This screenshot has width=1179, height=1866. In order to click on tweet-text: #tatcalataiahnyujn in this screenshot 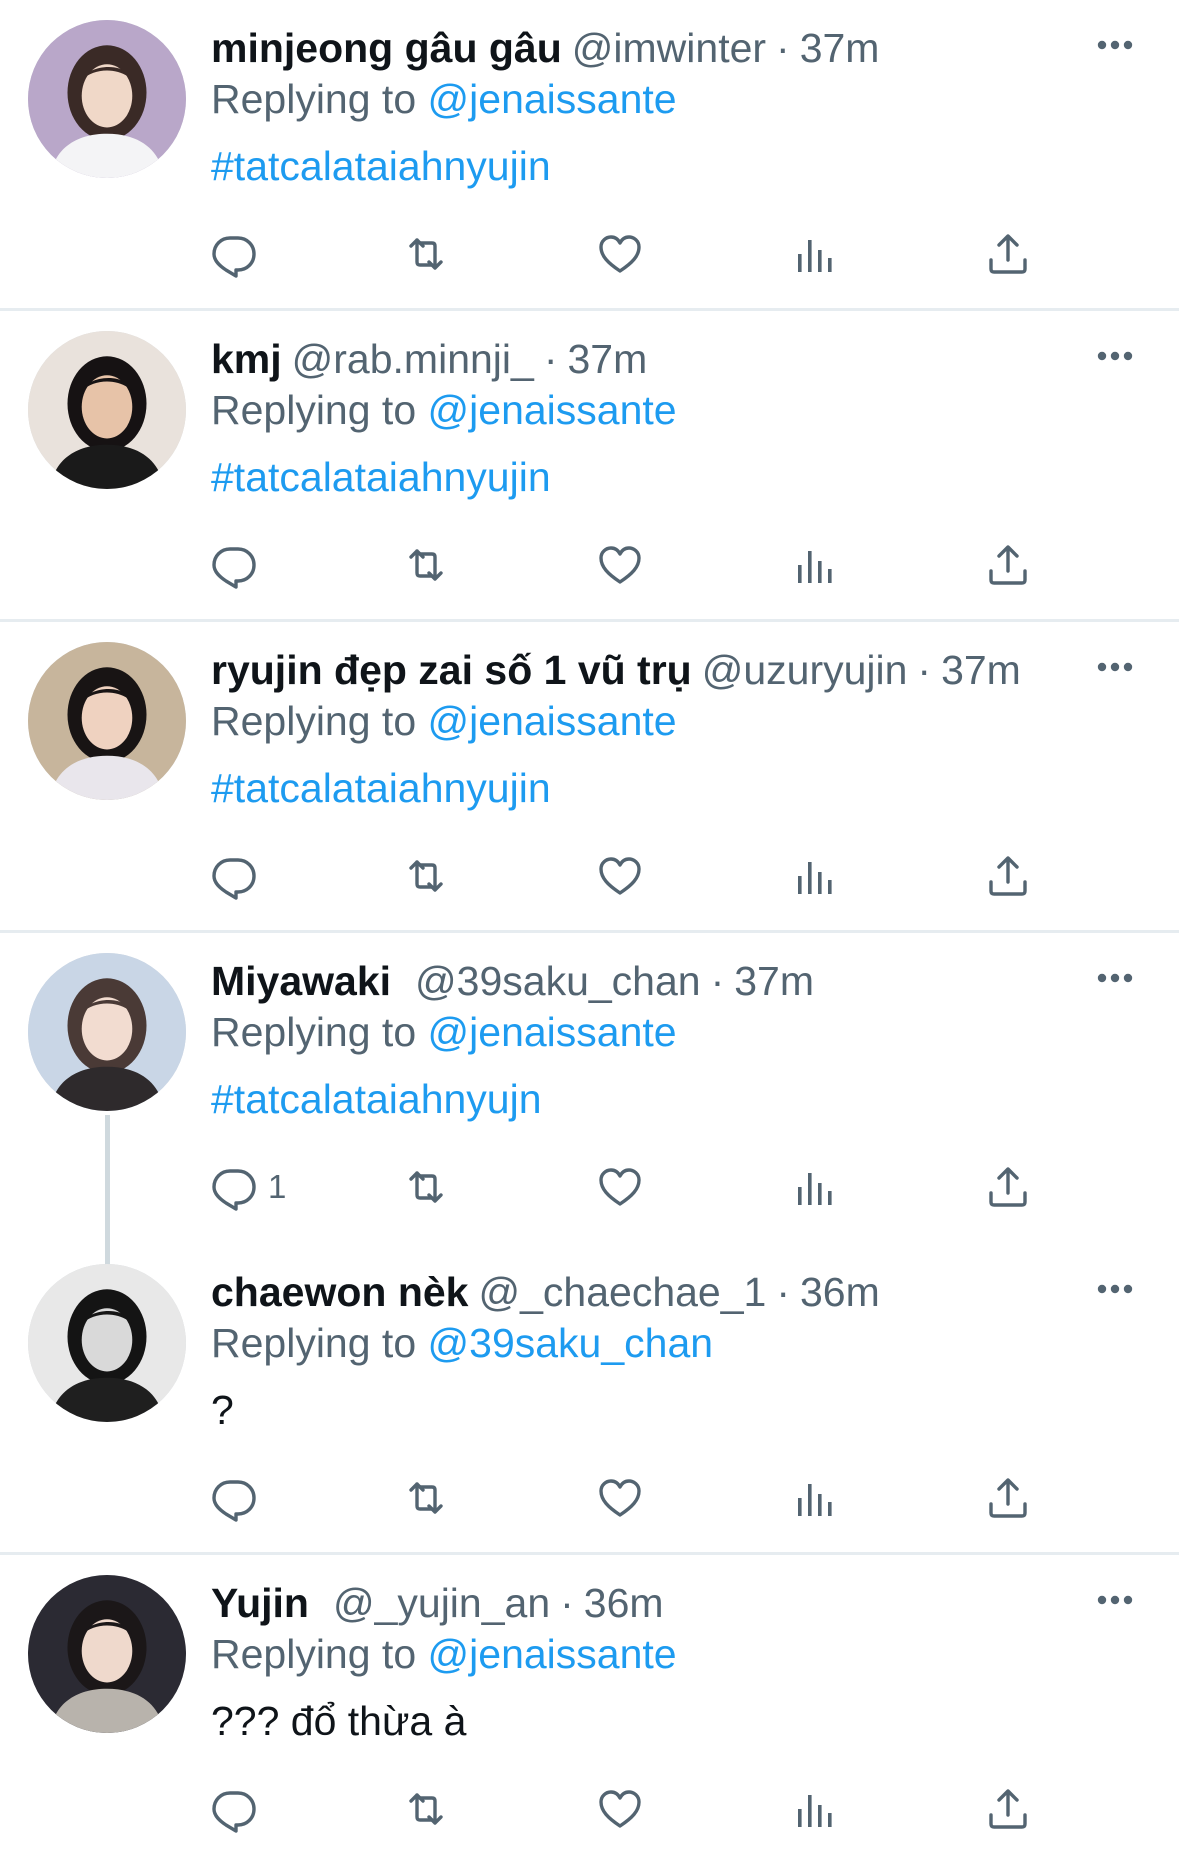, I will do `click(376, 1099)`.